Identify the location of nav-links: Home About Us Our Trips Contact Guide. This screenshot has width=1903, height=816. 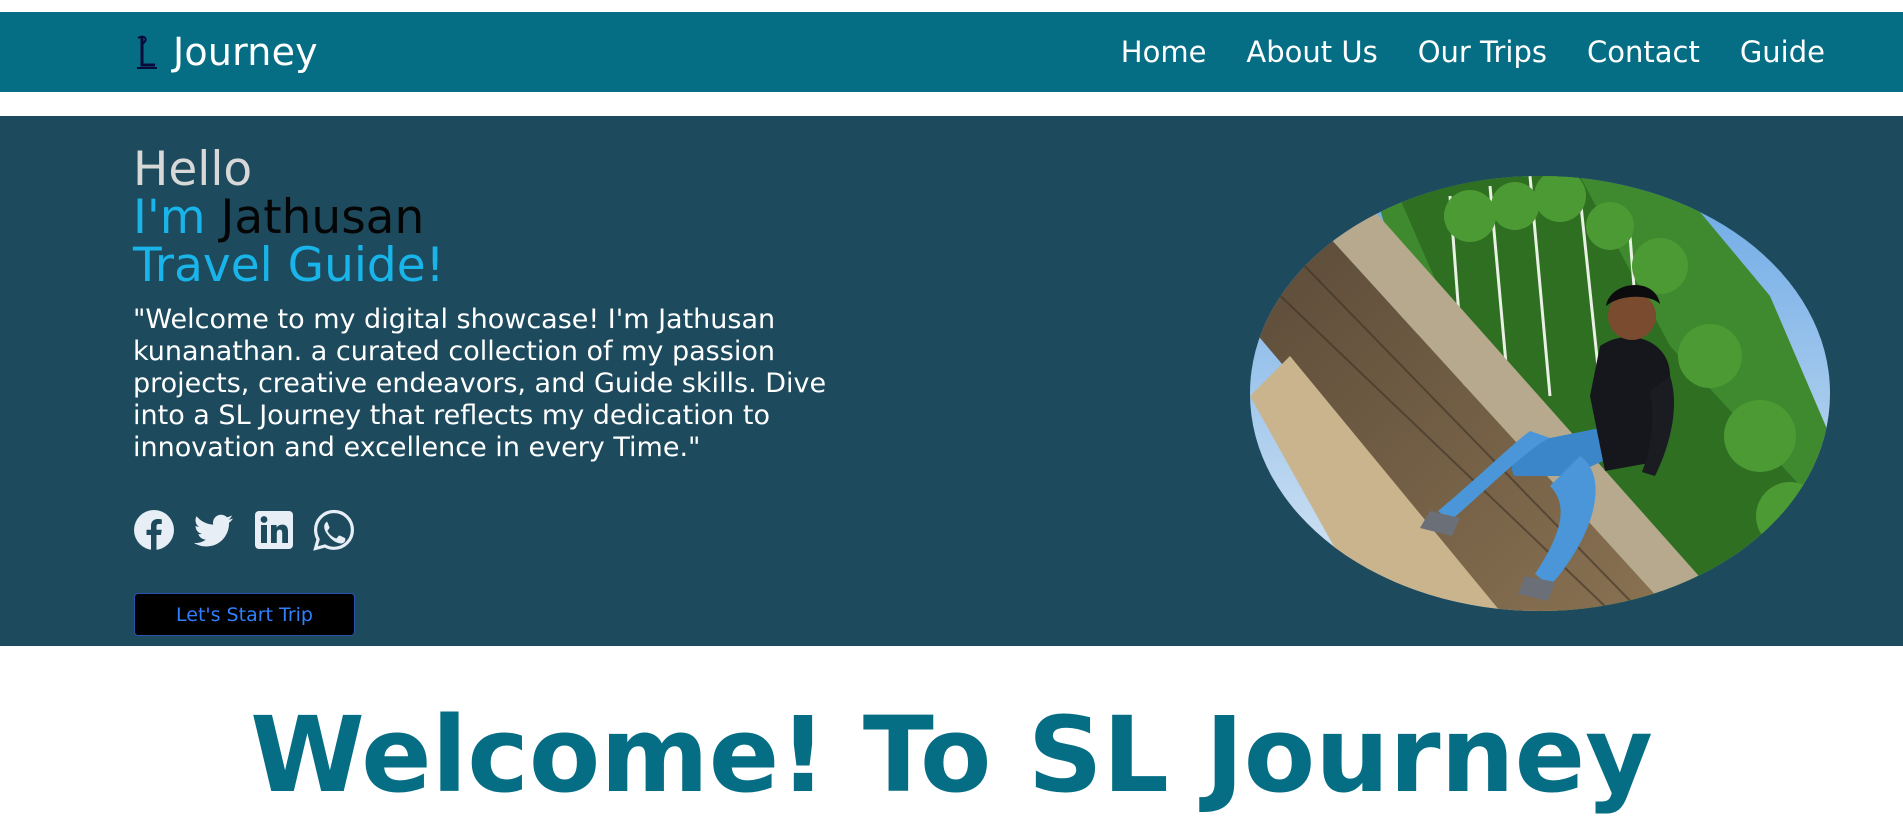
(1473, 52).